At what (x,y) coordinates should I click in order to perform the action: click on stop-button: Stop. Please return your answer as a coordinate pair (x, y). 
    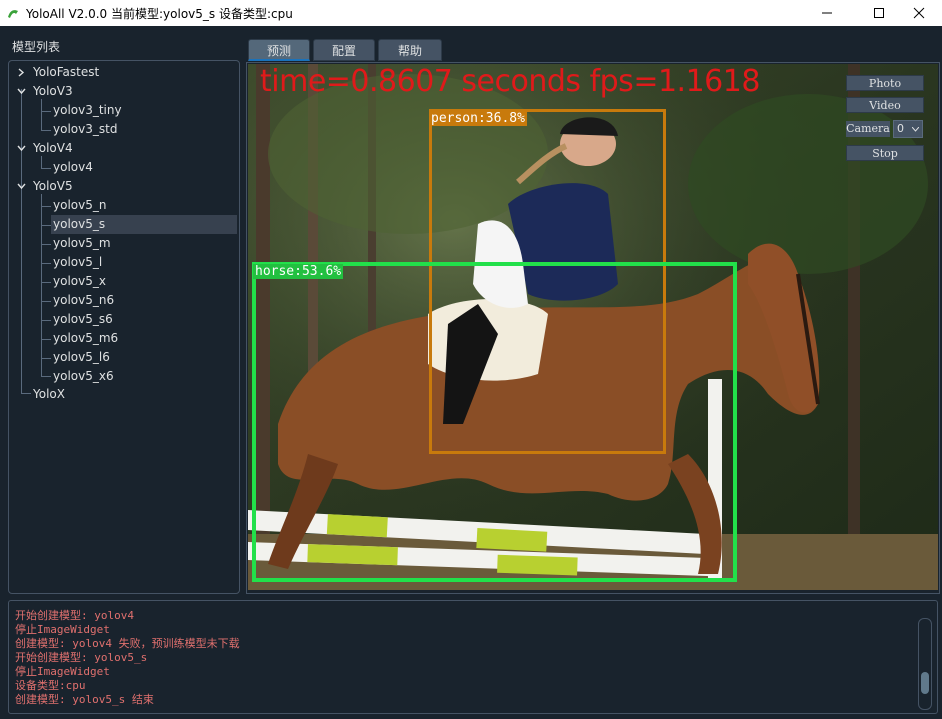
    Looking at the image, I should click on (885, 153).